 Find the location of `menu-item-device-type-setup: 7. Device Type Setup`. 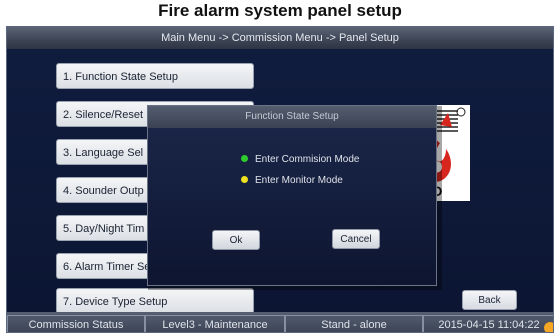

menu-item-device-type-setup: 7. Device Type Setup is located at coordinates (155, 301).